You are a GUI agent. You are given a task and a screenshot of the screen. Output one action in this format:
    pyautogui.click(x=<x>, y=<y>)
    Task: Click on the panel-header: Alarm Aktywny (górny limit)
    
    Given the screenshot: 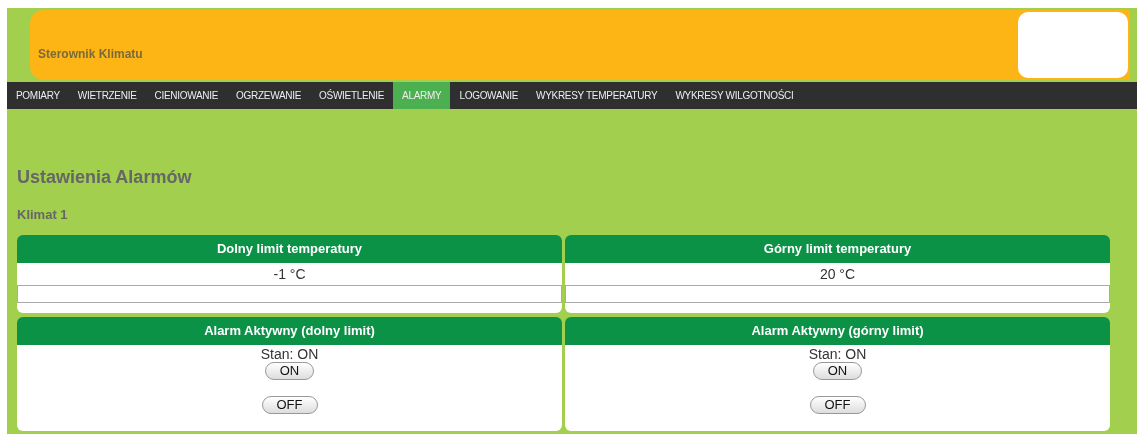 What is the action you would take?
    pyautogui.click(x=837, y=330)
    